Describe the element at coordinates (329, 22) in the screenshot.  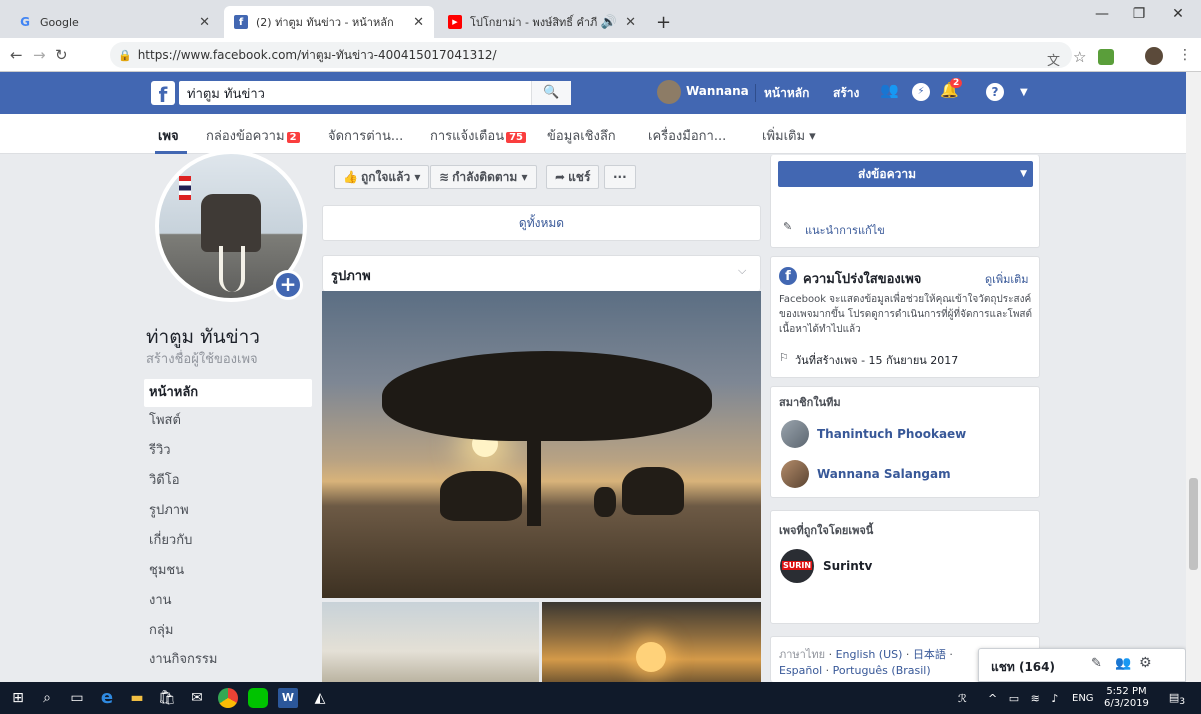
I see `browser-tab-facebook: f (2) ท่าตูม ทันข่าว - หน้าหลัก ✕` at that location.